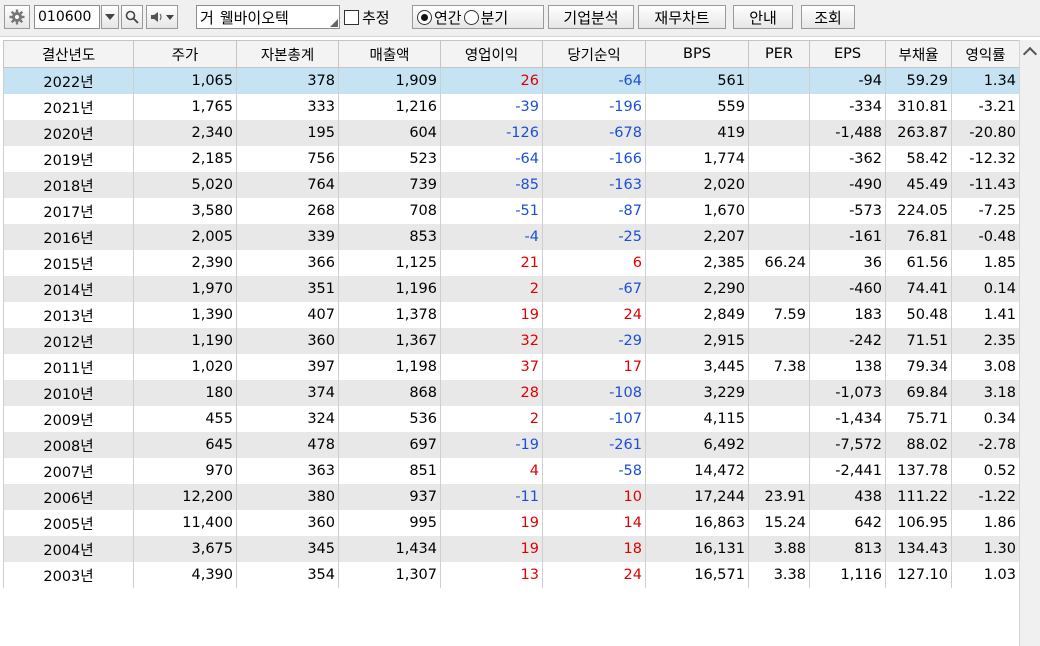  What do you see at coordinates (985, 54) in the screenshot?
I see `column-header: 영익률` at bounding box center [985, 54].